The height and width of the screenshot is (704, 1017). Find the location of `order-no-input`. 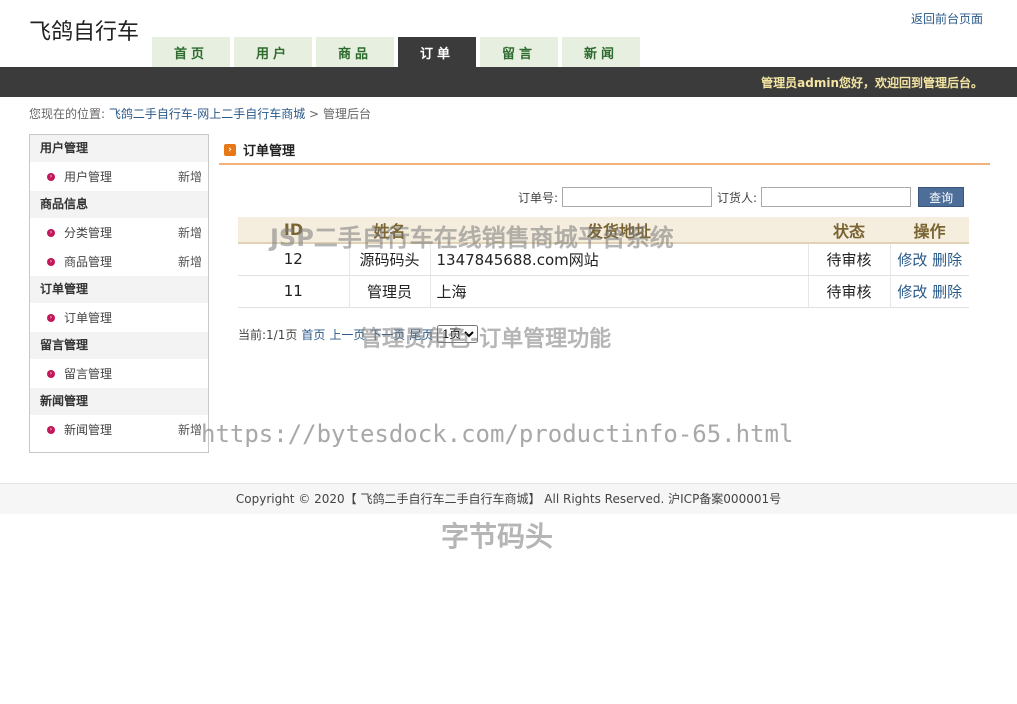

order-no-input is located at coordinates (637, 197).